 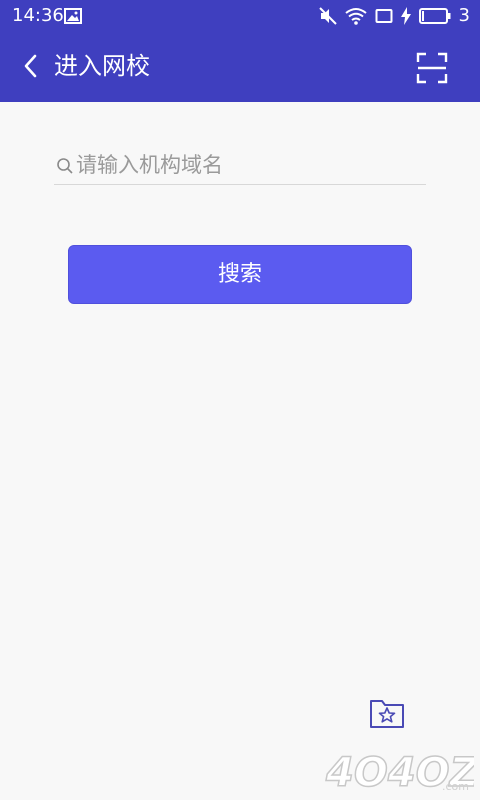 What do you see at coordinates (32, 66) in the screenshot?
I see `back-arrow-icon` at bounding box center [32, 66].